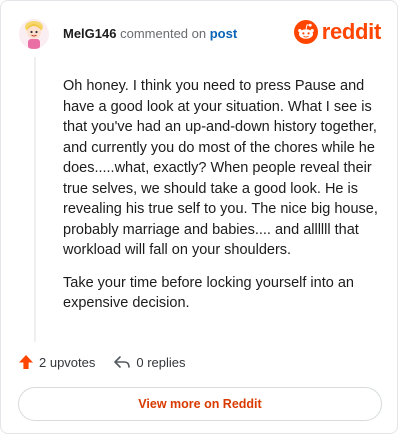 The height and width of the screenshot is (436, 400). I want to click on reply-count: 0 replies, so click(161, 362).